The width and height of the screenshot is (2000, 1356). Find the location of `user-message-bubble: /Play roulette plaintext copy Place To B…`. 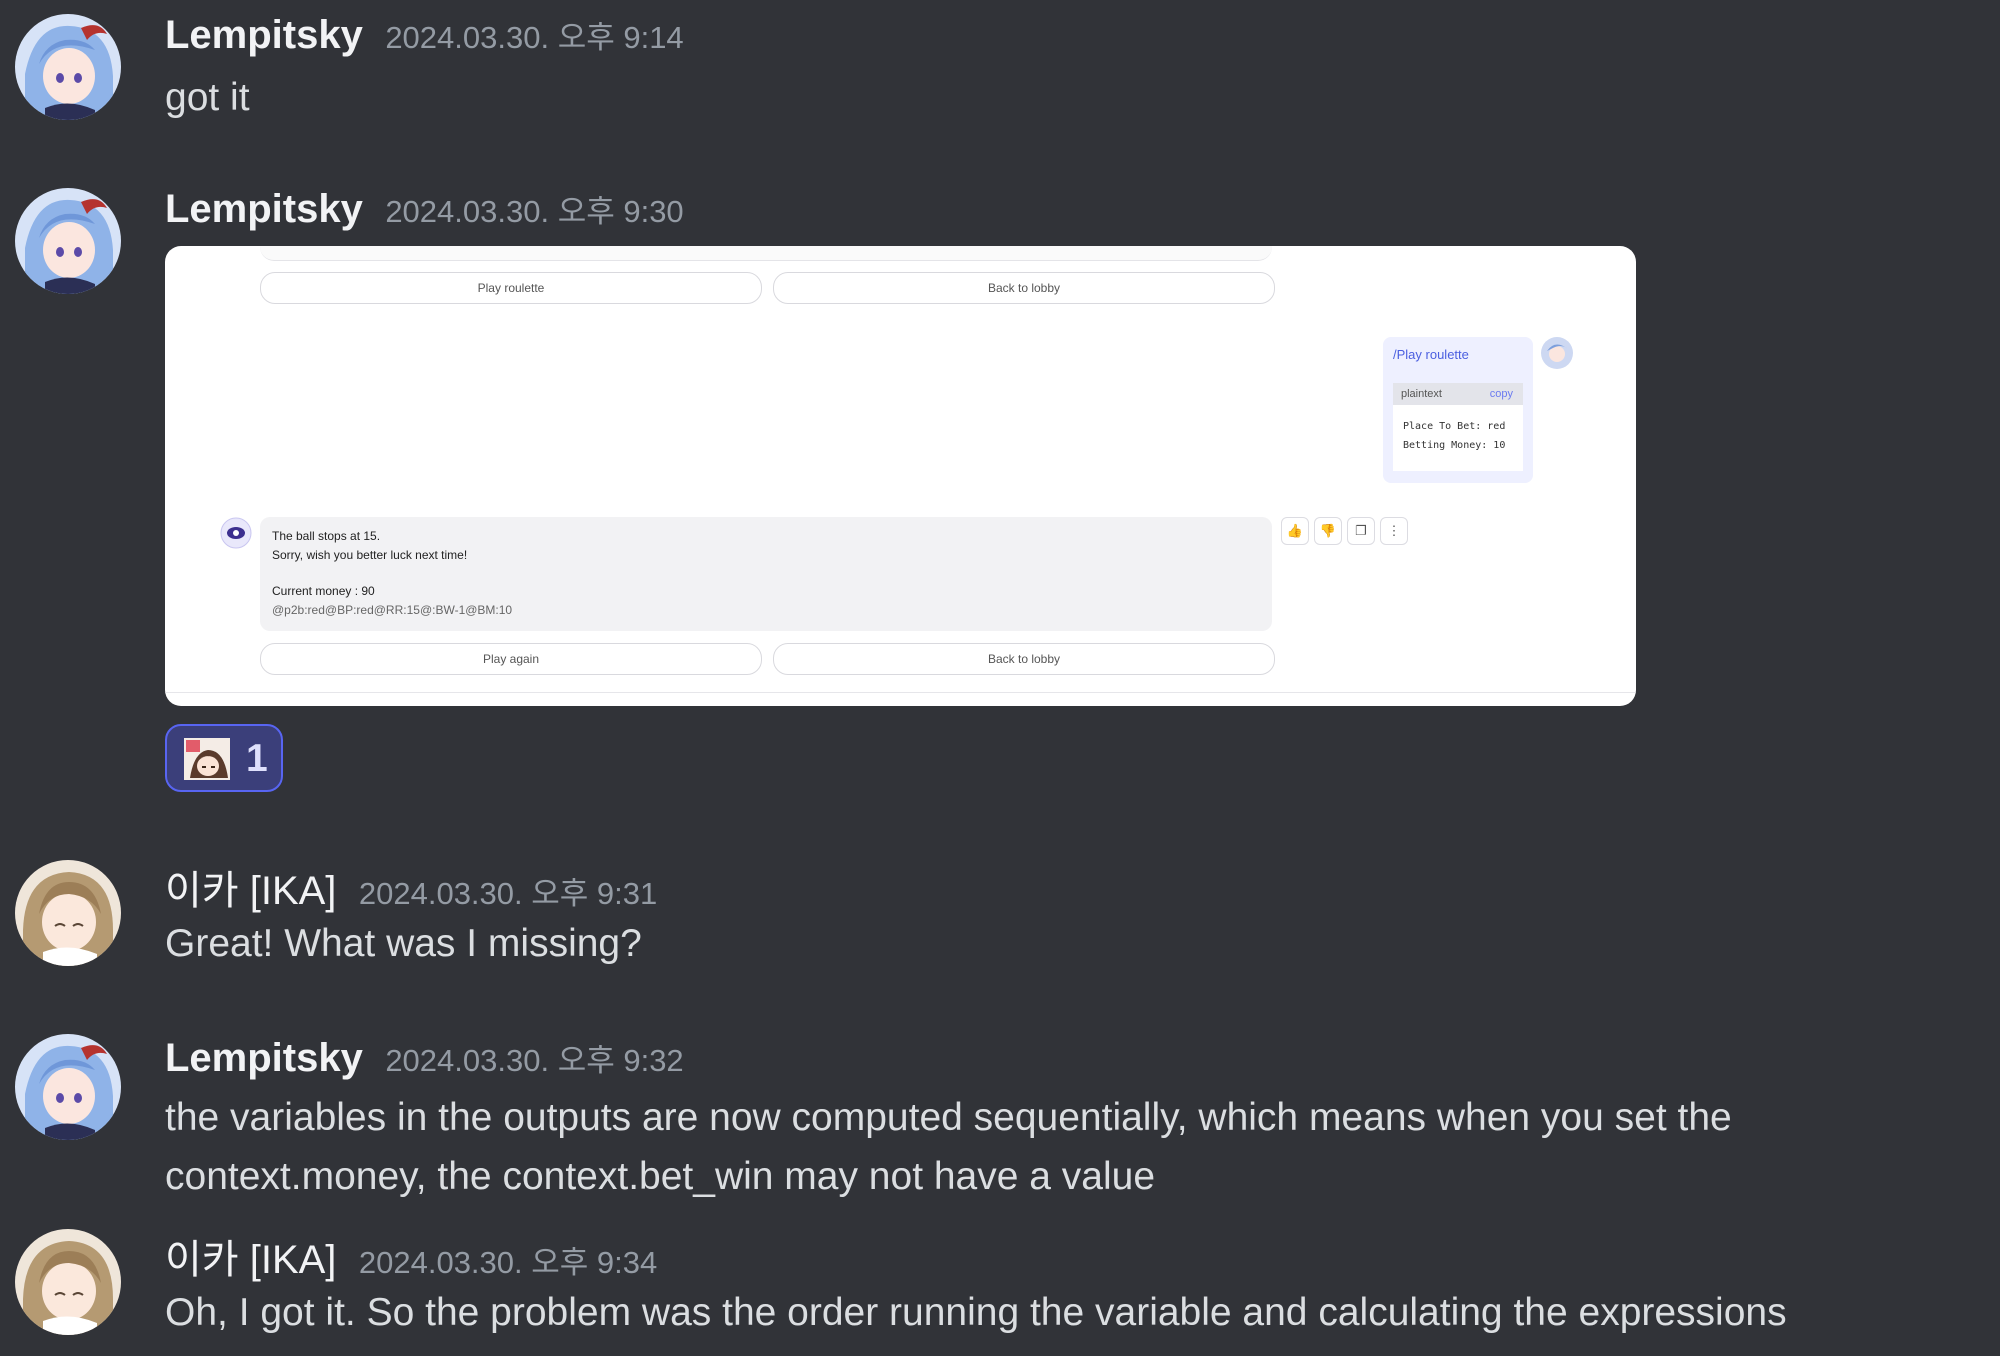

user-message-bubble: /Play roulette plaintext copy Place To B… is located at coordinates (1458, 410).